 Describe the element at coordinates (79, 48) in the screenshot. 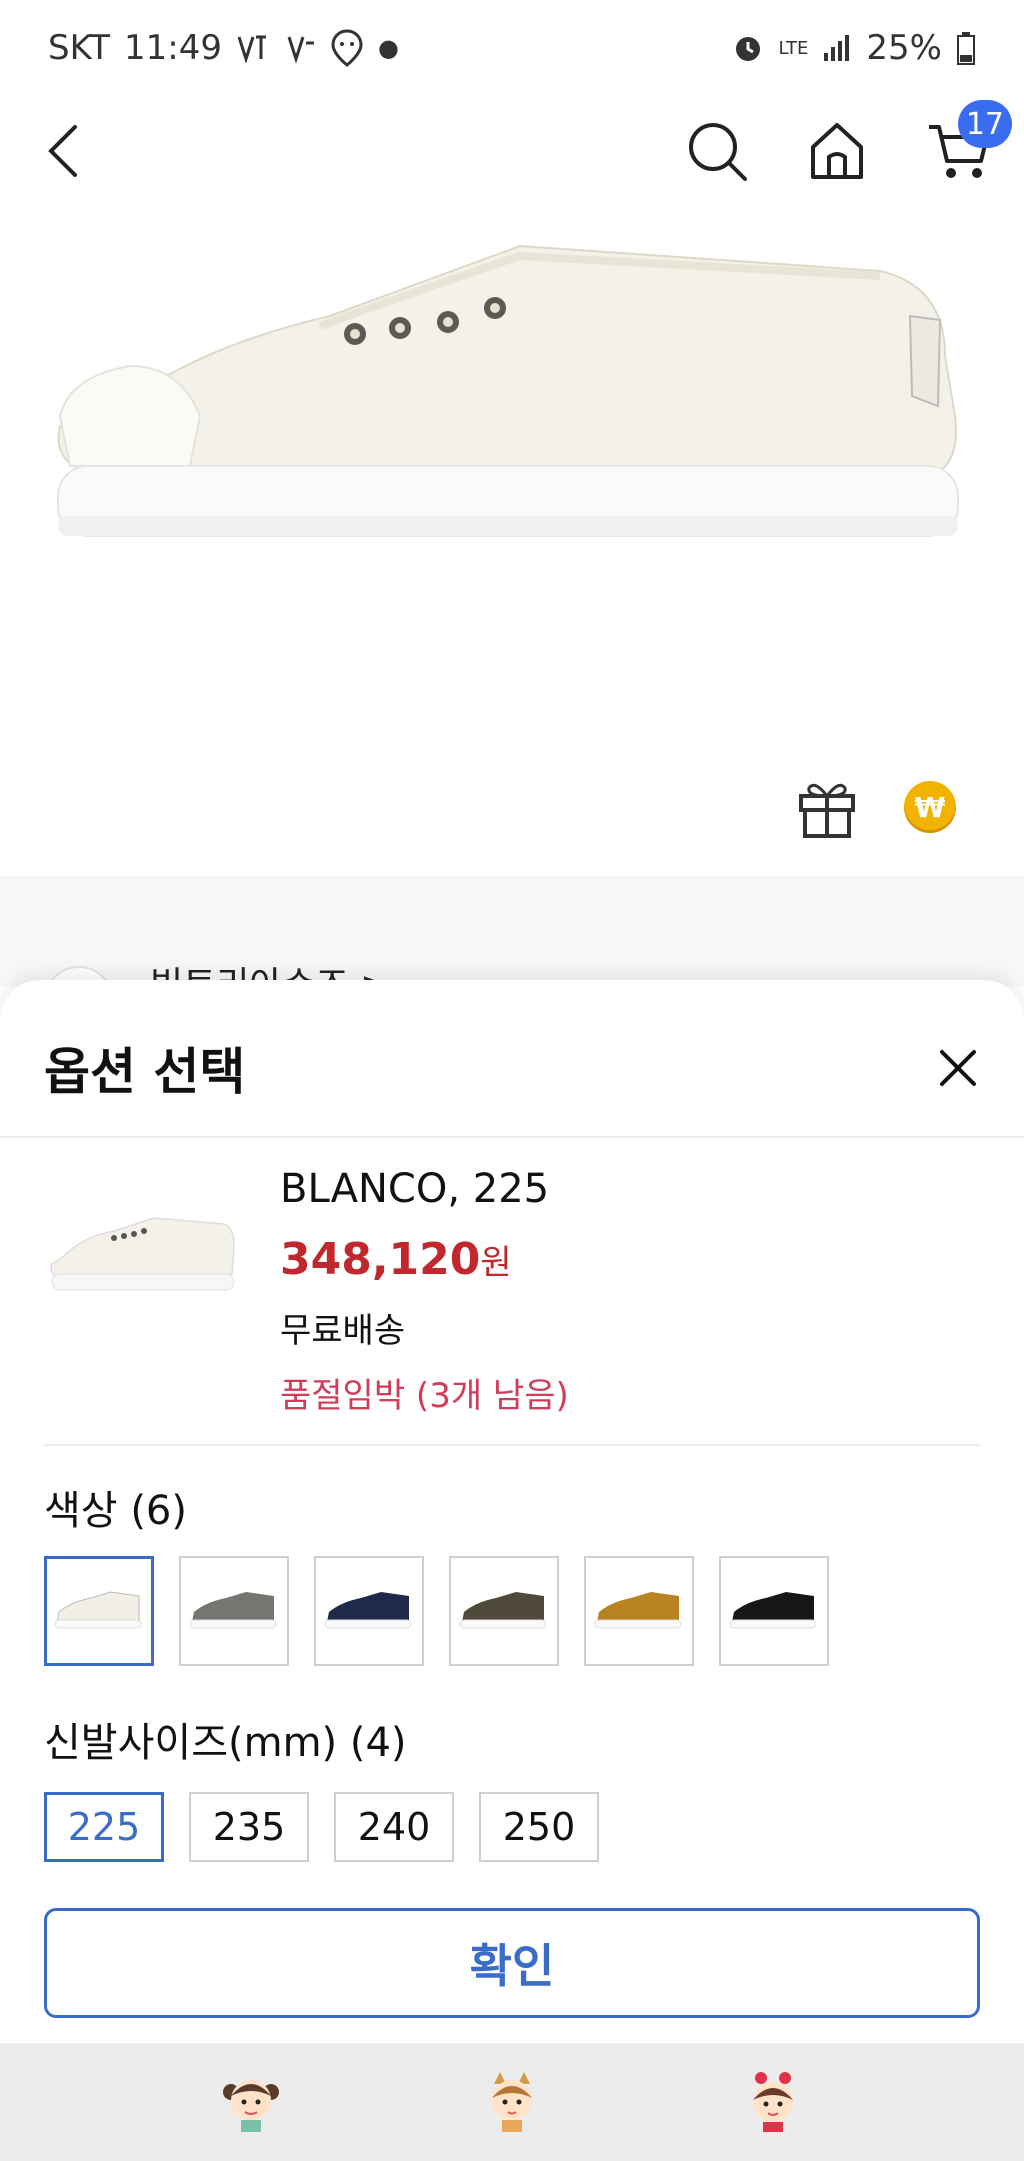

I see `carrier-label: SKT` at that location.